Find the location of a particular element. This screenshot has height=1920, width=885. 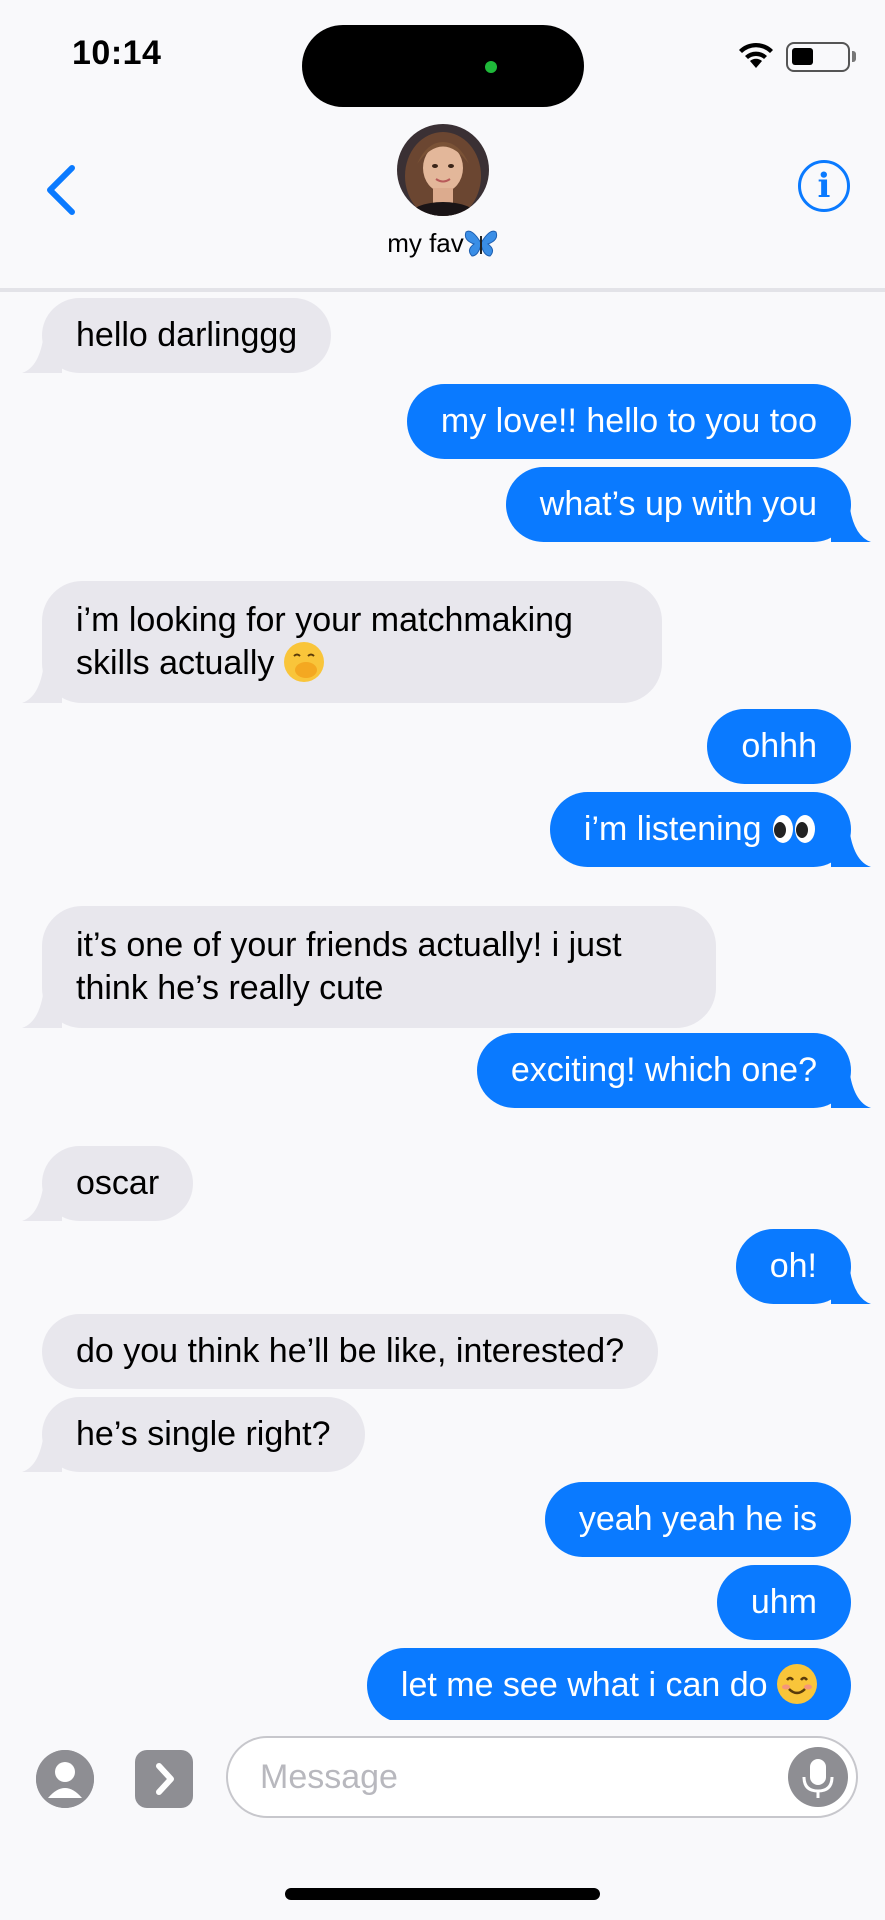

contact-name-text: my fav is located at coordinates (425, 243).